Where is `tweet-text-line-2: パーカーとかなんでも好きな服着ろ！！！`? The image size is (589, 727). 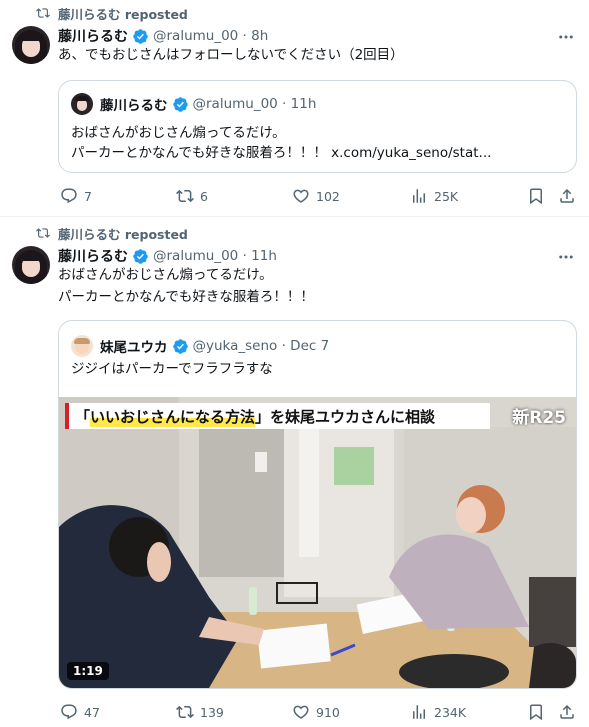 tweet-text-line-2: パーカーとかなんでも好きな服着ろ！！！ is located at coordinates (186, 297).